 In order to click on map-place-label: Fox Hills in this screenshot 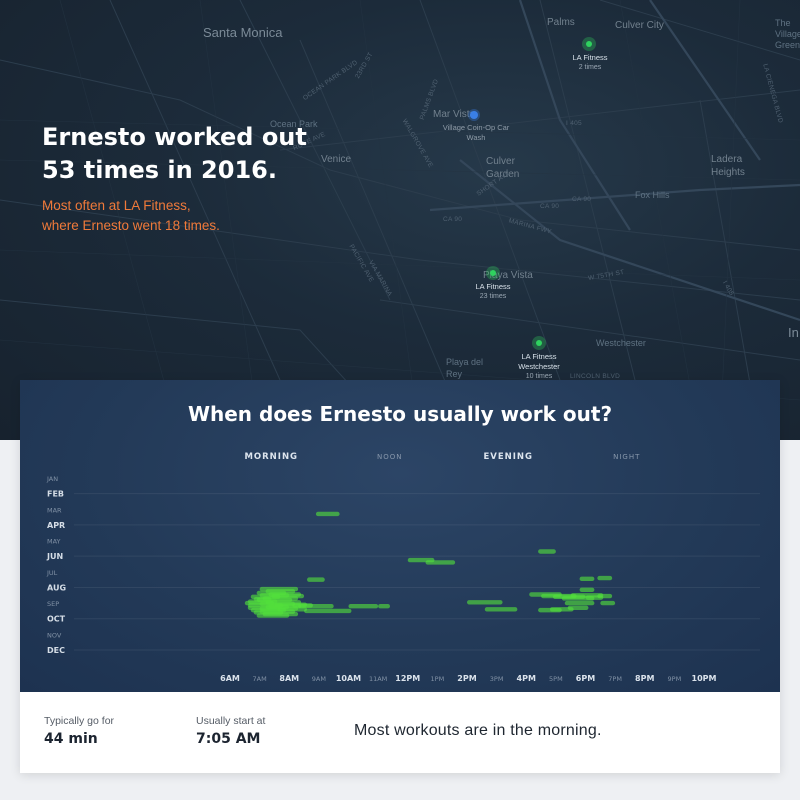, I will do `click(652, 195)`.